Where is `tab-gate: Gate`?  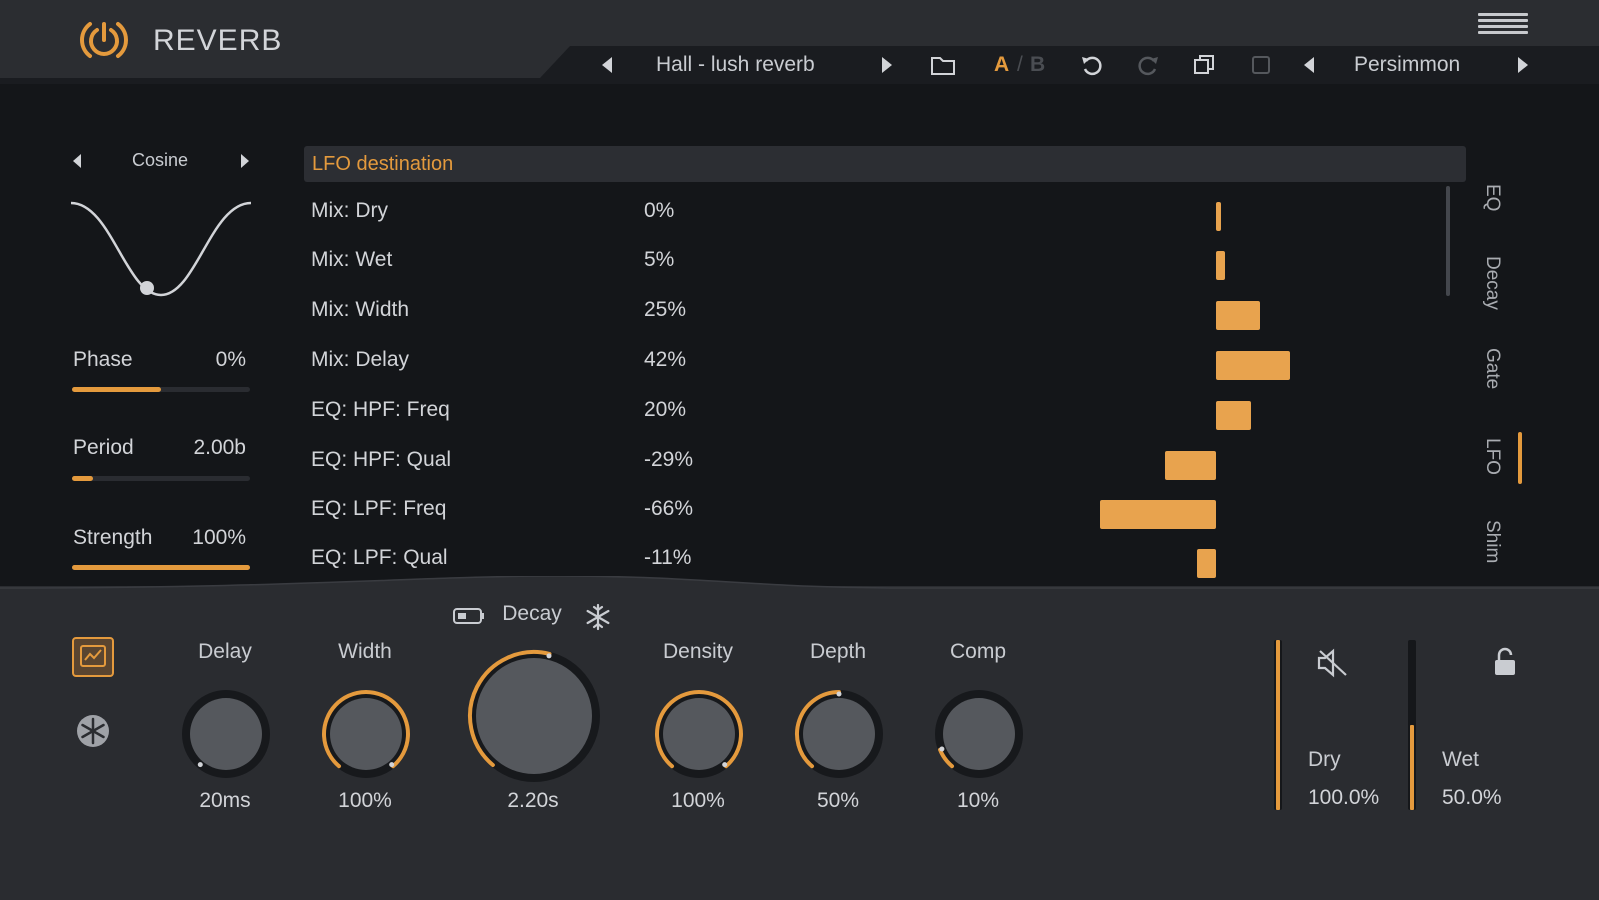 tab-gate: Gate is located at coordinates (1492, 368).